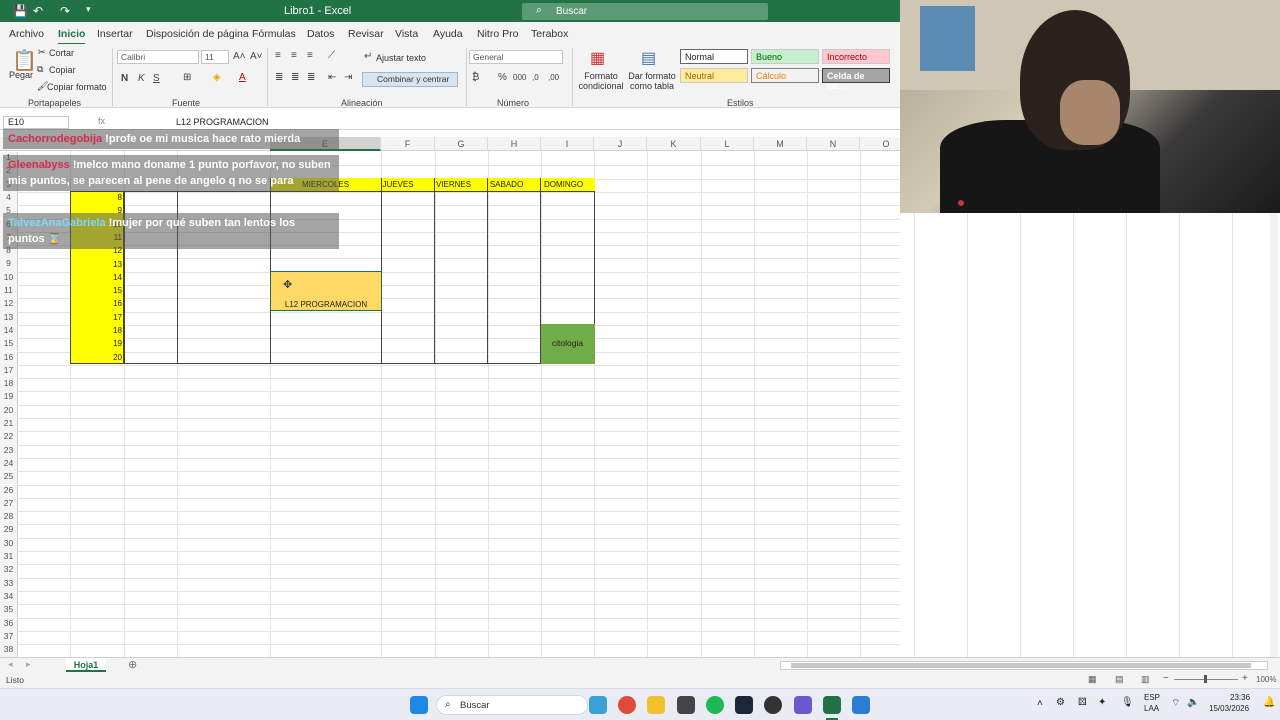 The image size is (1280, 720). Describe the element at coordinates (61, 53) in the screenshot. I see `cut-button: Cortar` at that location.